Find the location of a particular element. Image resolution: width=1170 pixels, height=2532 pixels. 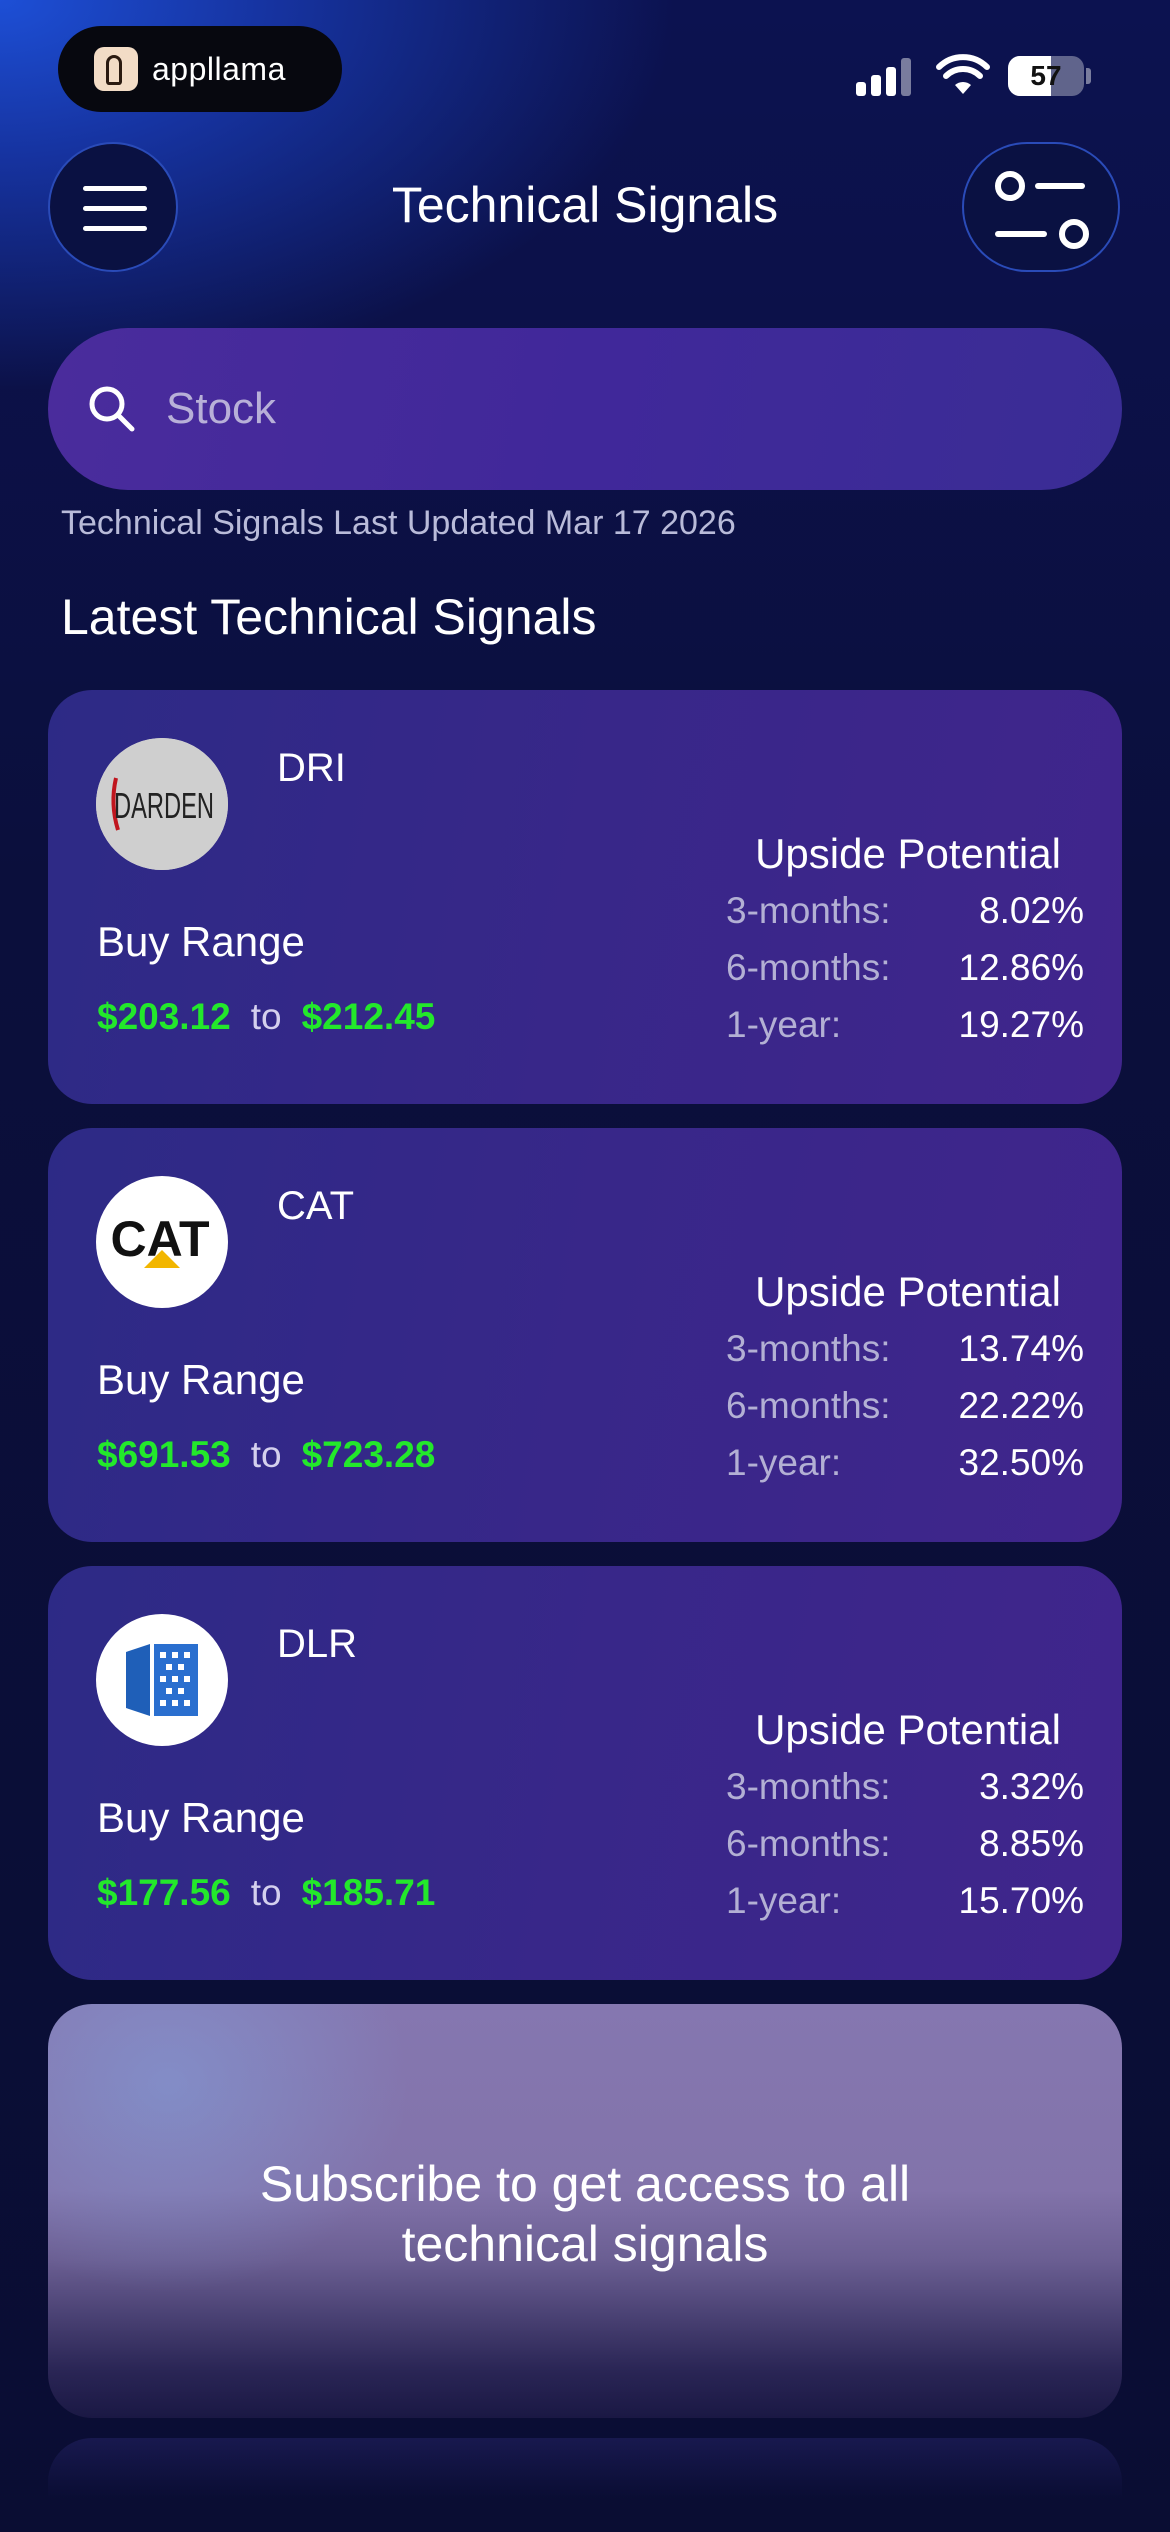

battery-icon: 57 is located at coordinates (1046, 76).